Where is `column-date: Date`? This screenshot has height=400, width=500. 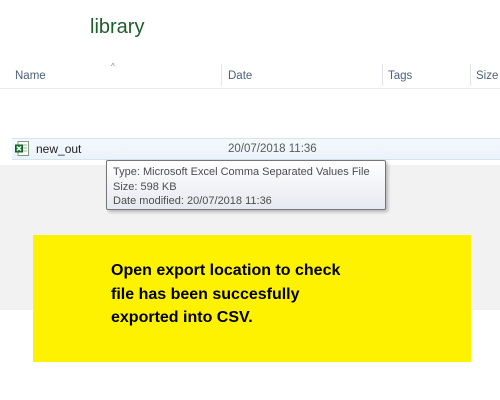
column-date: Date is located at coordinates (302, 75).